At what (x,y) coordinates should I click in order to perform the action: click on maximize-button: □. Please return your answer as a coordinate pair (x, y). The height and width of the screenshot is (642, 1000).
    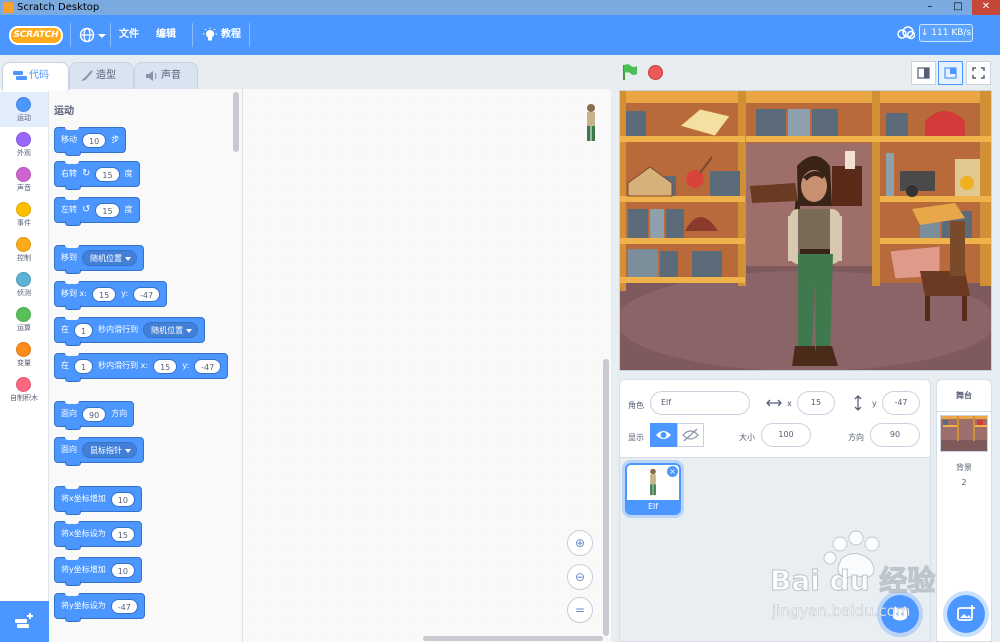
    Looking at the image, I should click on (958, 7).